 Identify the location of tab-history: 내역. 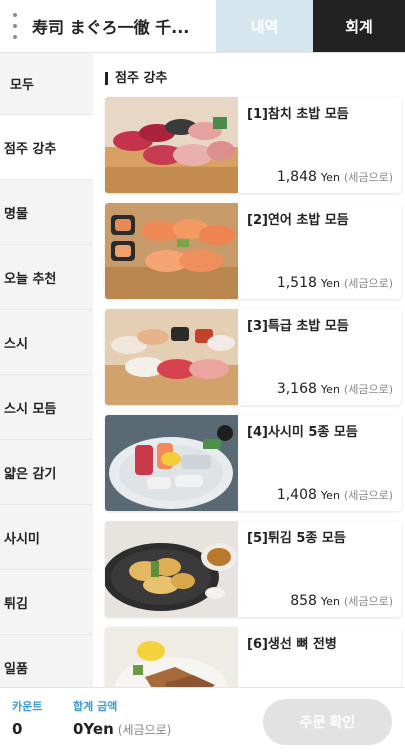
(264, 26).